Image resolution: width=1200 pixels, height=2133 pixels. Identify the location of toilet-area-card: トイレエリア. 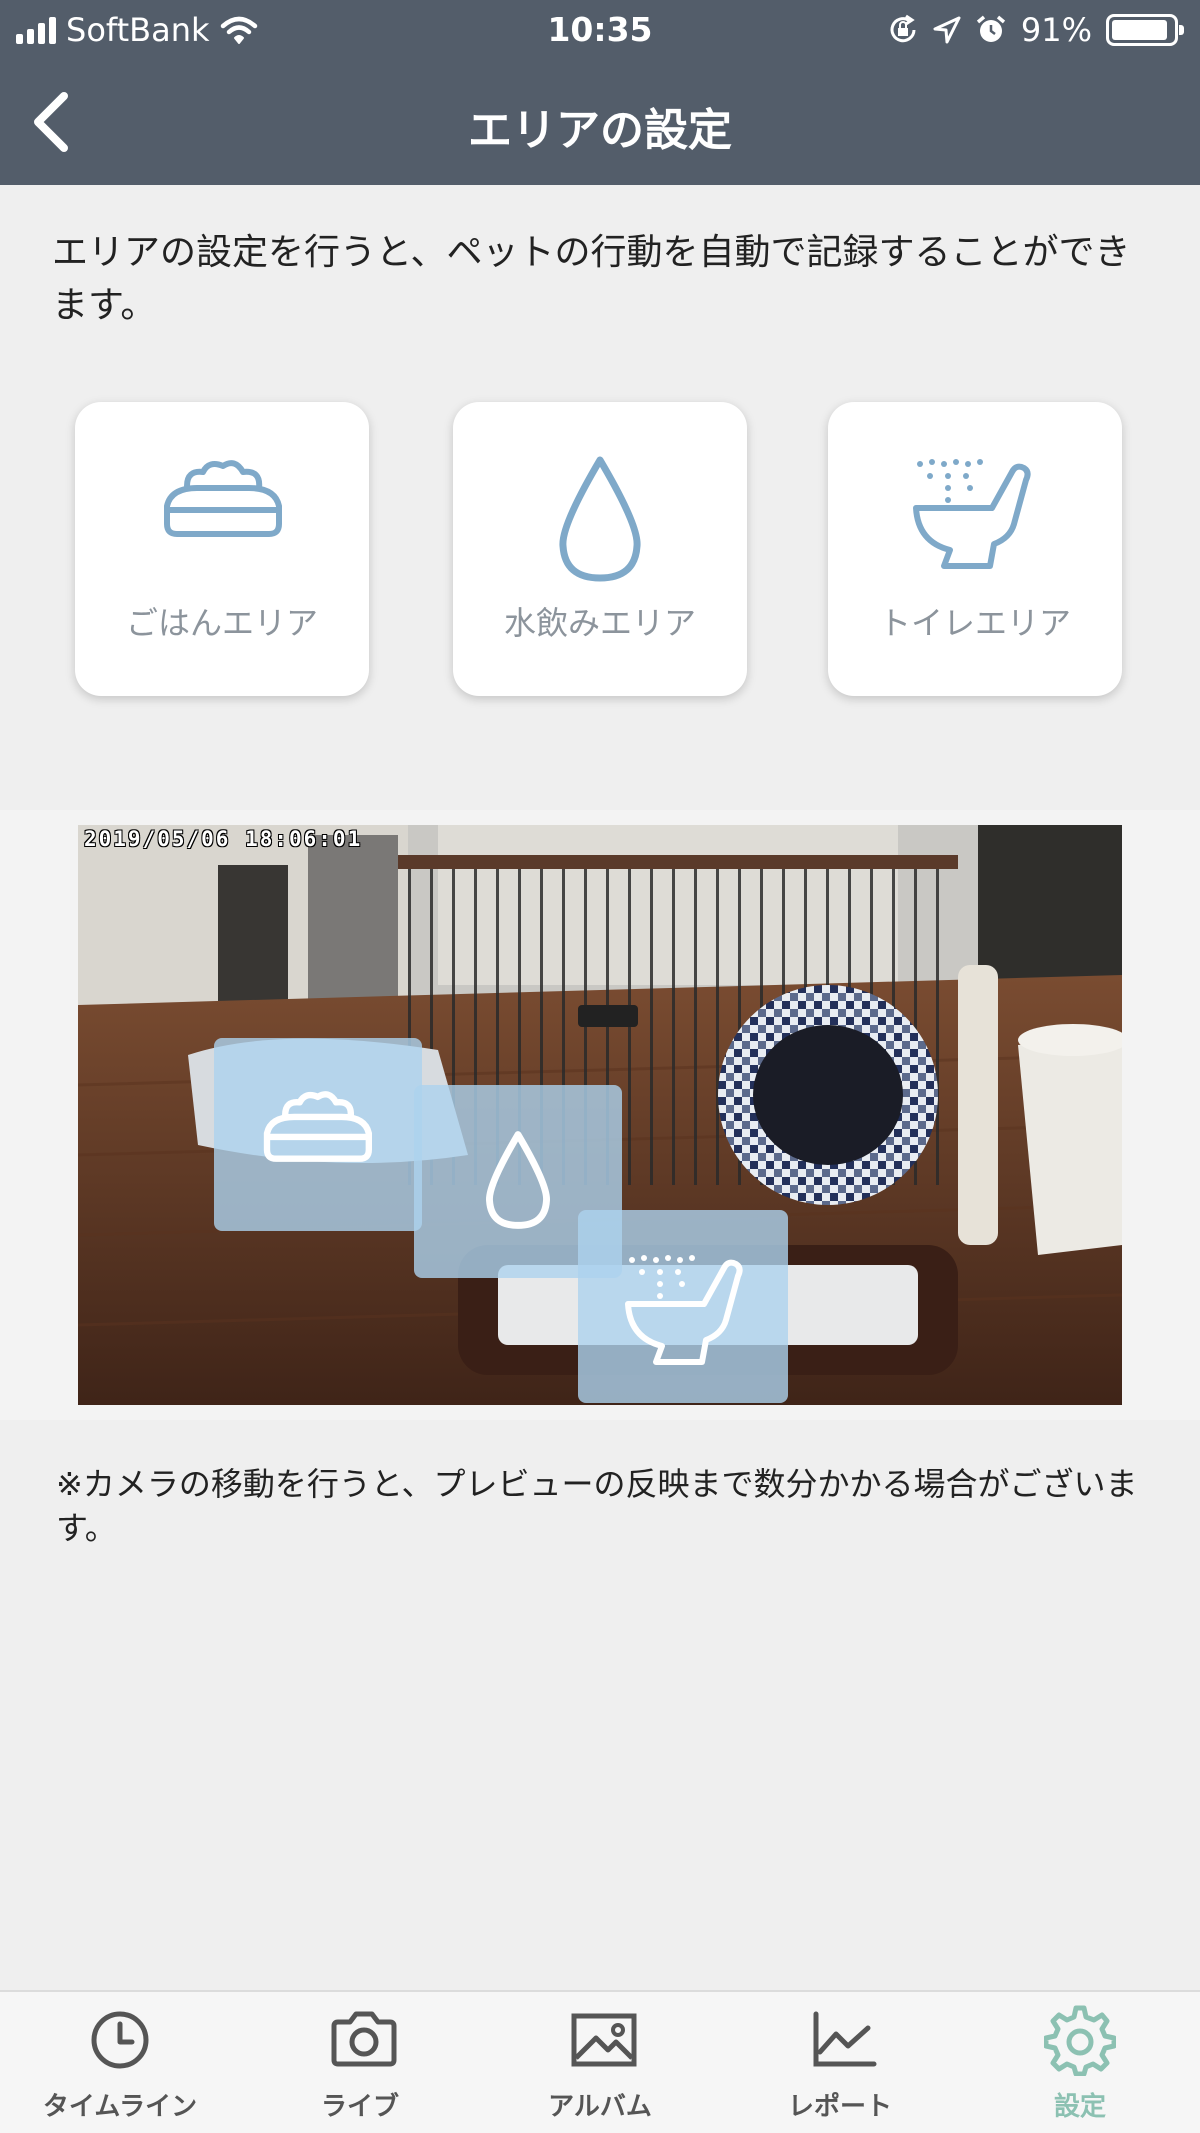
(975, 549).